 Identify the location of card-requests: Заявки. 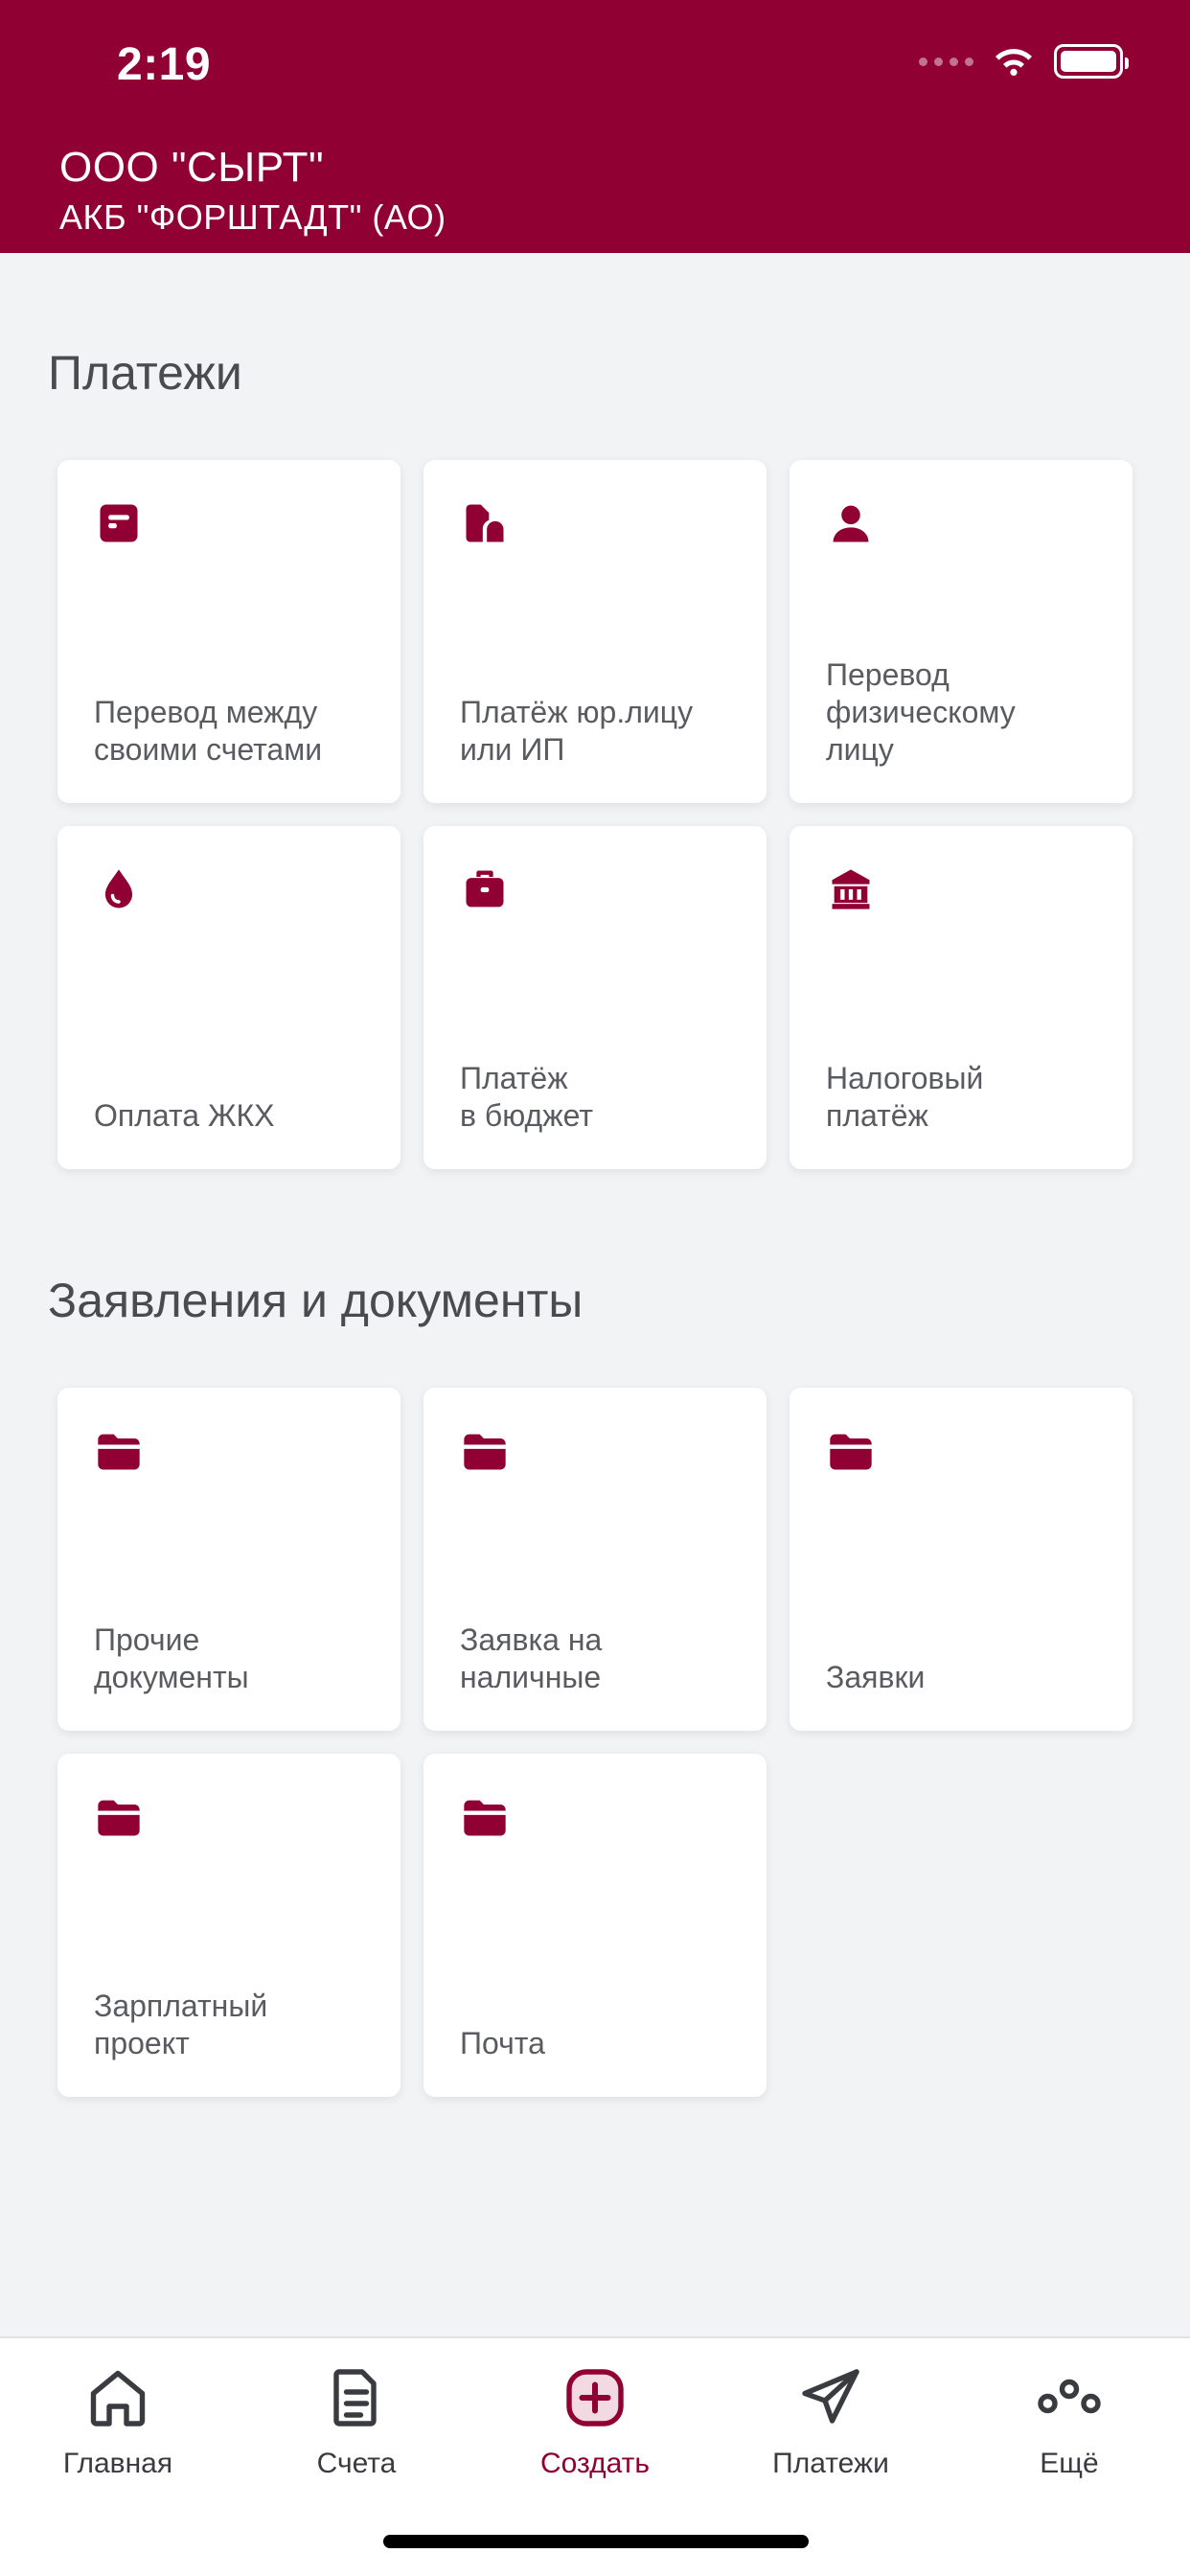
(962, 1559).